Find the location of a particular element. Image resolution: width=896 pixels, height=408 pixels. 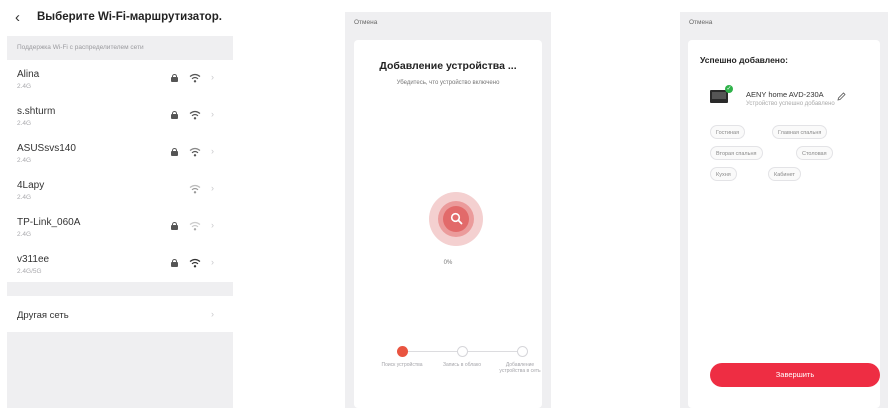

wifi-hint: Поддержка Wi-Fi с распределителем сети is located at coordinates (80, 47).